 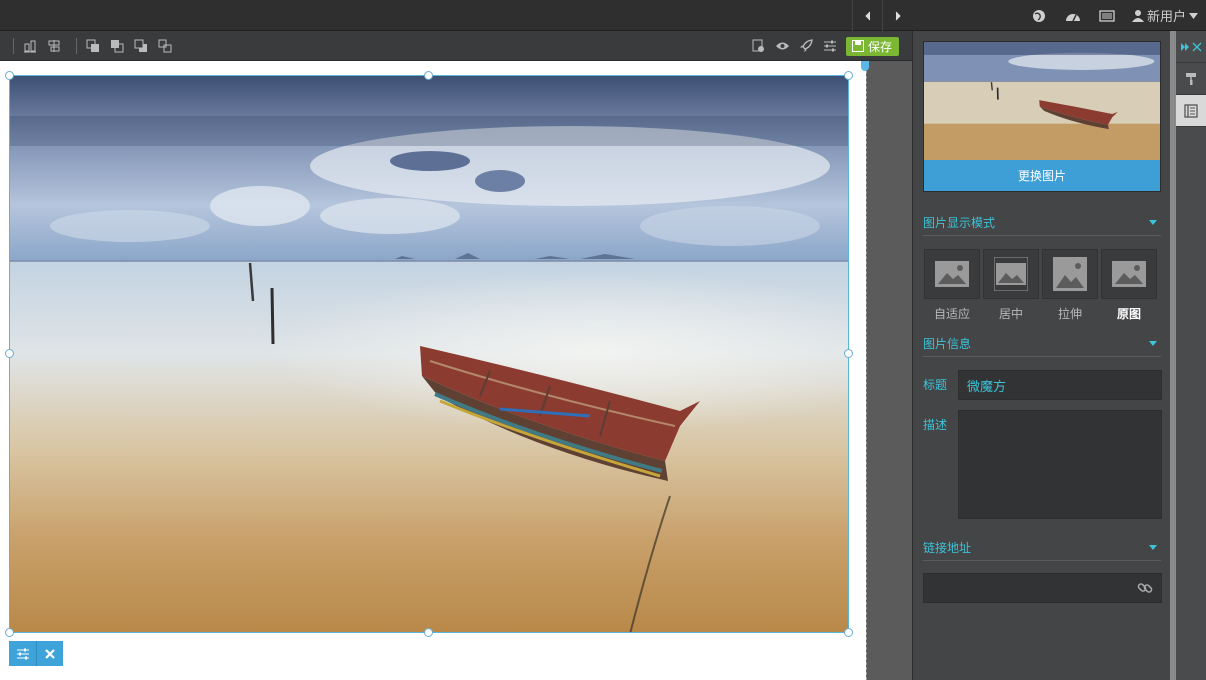 I want to click on align-icon, so click(x=30, y=46).